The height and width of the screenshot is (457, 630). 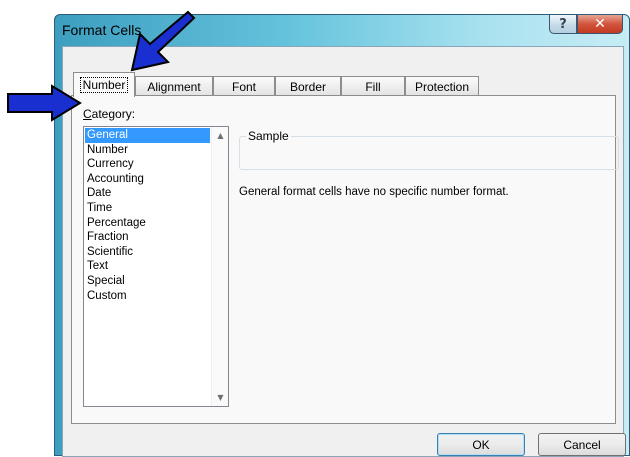 I want to click on tab-label: Border, so click(x=308, y=86).